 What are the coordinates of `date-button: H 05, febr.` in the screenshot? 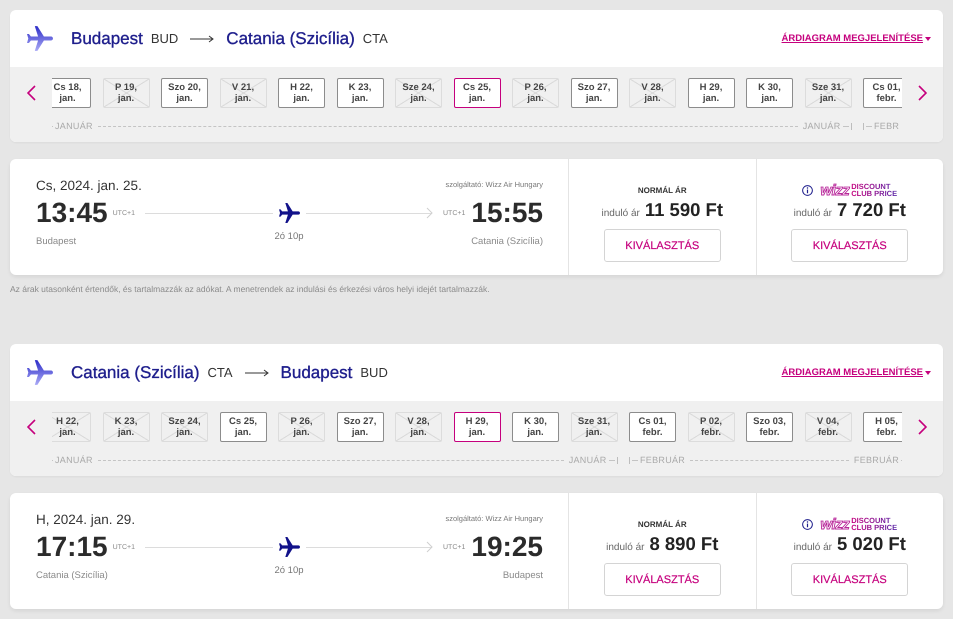 It's located at (882, 427).